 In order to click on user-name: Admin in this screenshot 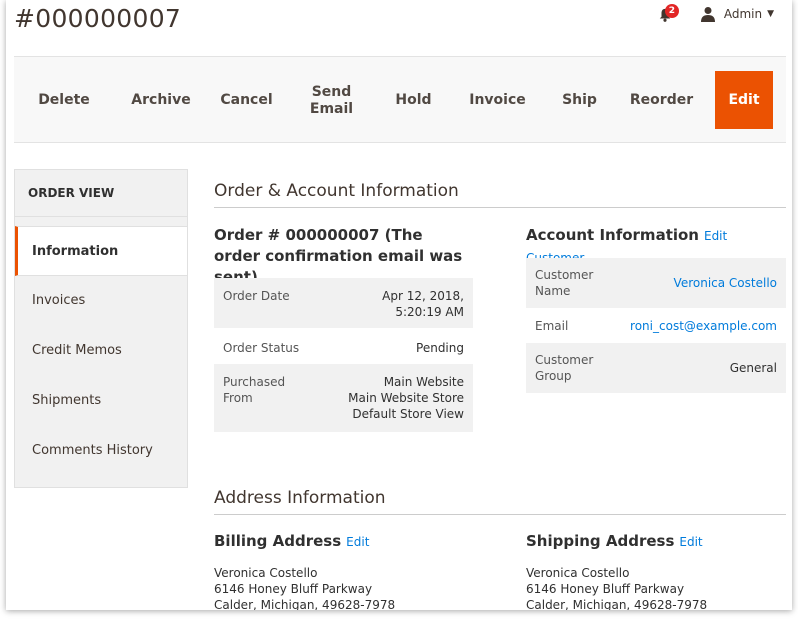, I will do `click(743, 14)`.